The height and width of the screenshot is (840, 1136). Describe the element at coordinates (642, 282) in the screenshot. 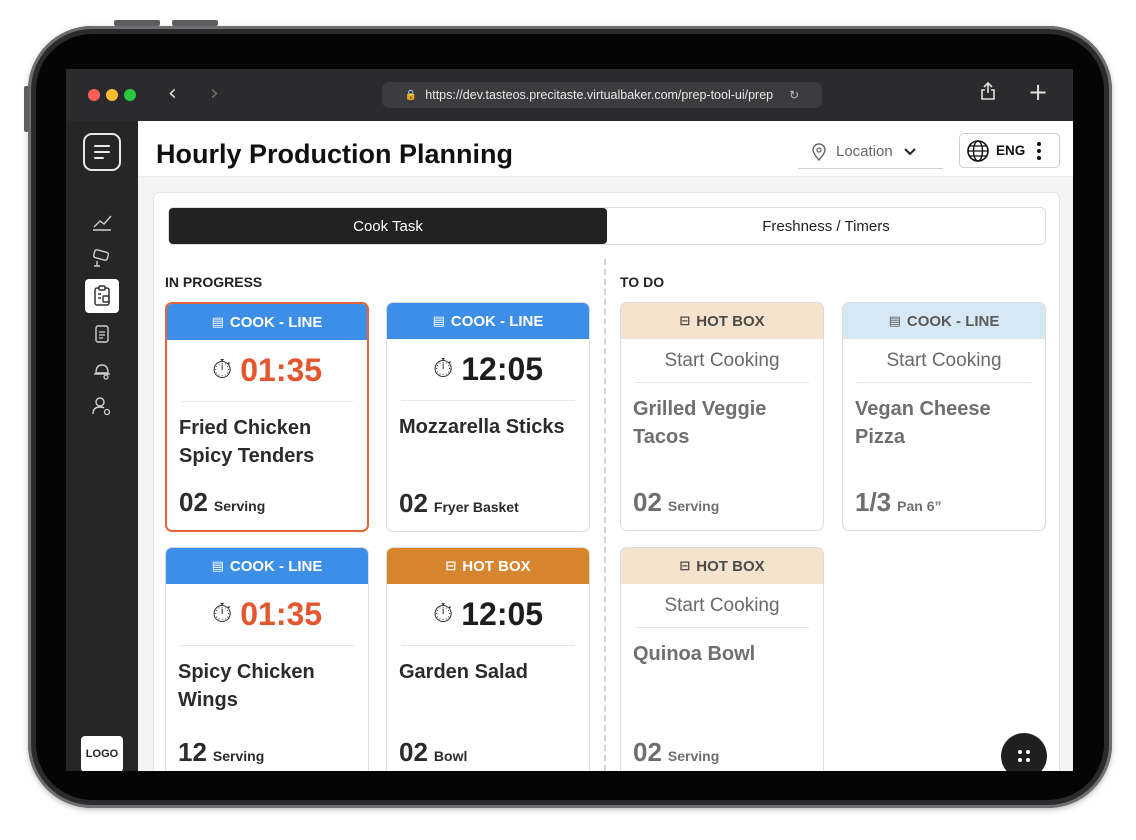

I see `todo-label: TO DO` at that location.